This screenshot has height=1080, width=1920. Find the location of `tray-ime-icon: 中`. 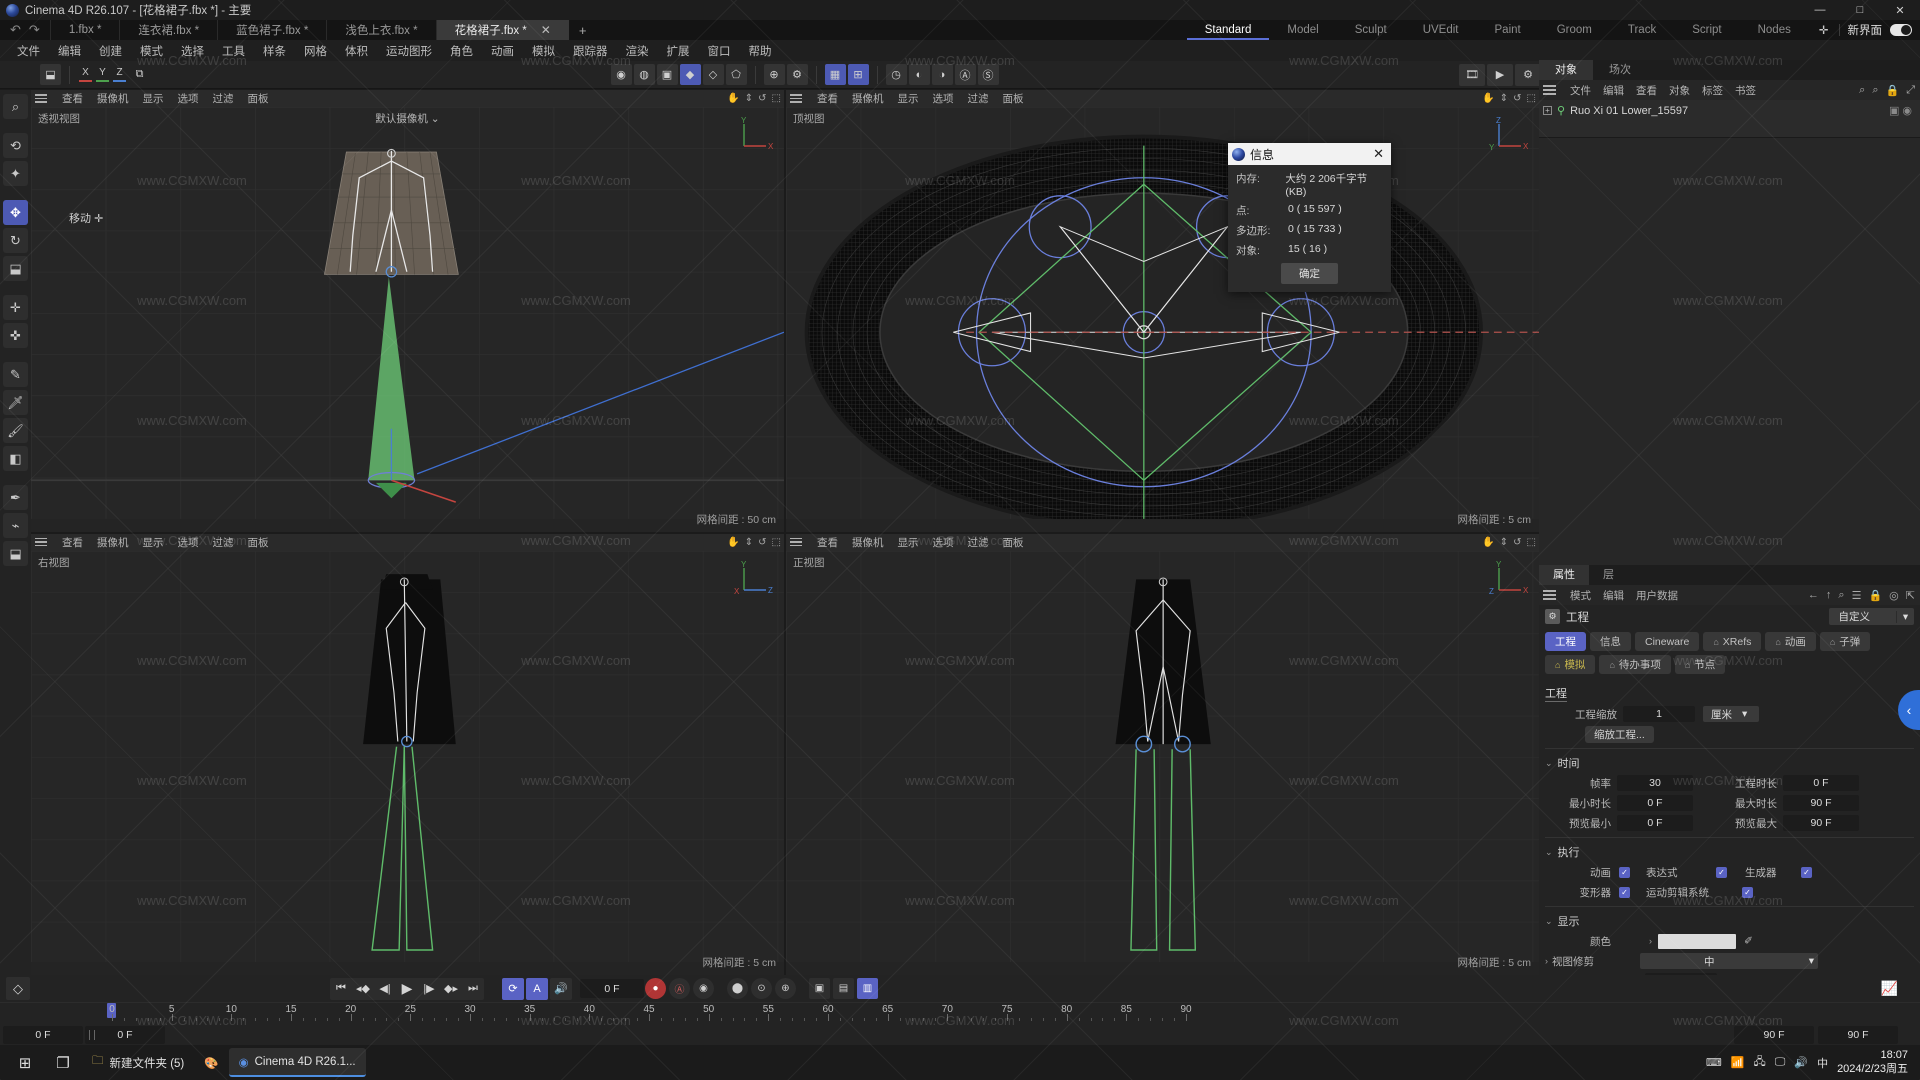

tray-ime-icon: 中 is located at coordinates (1822, 1063).